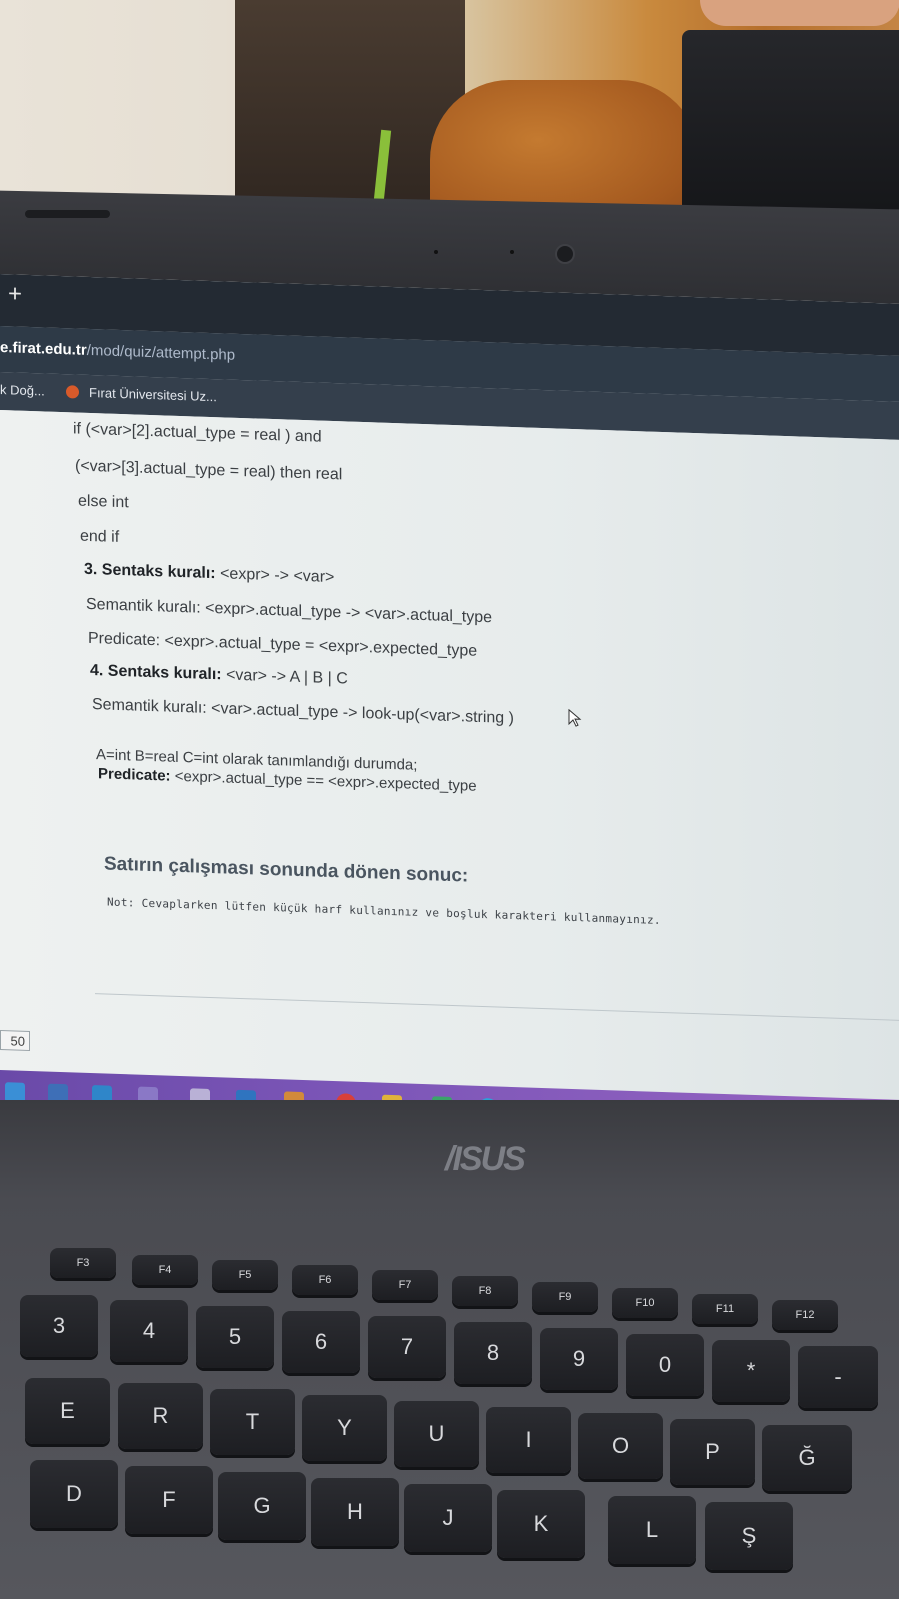 Image resolution: width=899 pixels, height=1599 pixels. What do you see at coordinates (565, 254) in the screenshot?
I see `webcam` at bounding box center [565, 254].